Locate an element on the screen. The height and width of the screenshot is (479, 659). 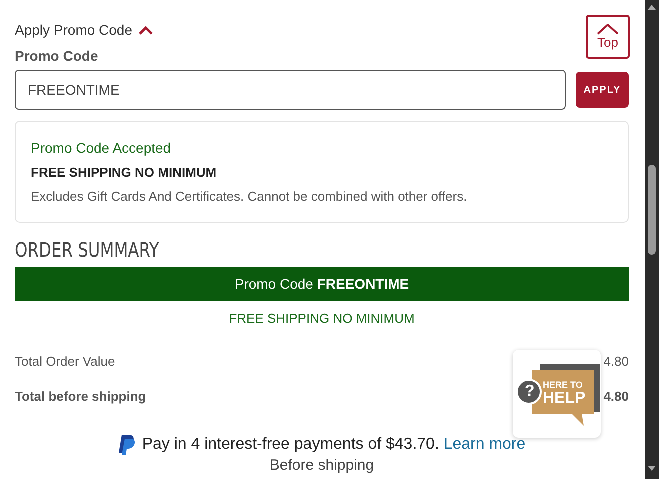
help-text: HELP is located at coordinates (564, 399).